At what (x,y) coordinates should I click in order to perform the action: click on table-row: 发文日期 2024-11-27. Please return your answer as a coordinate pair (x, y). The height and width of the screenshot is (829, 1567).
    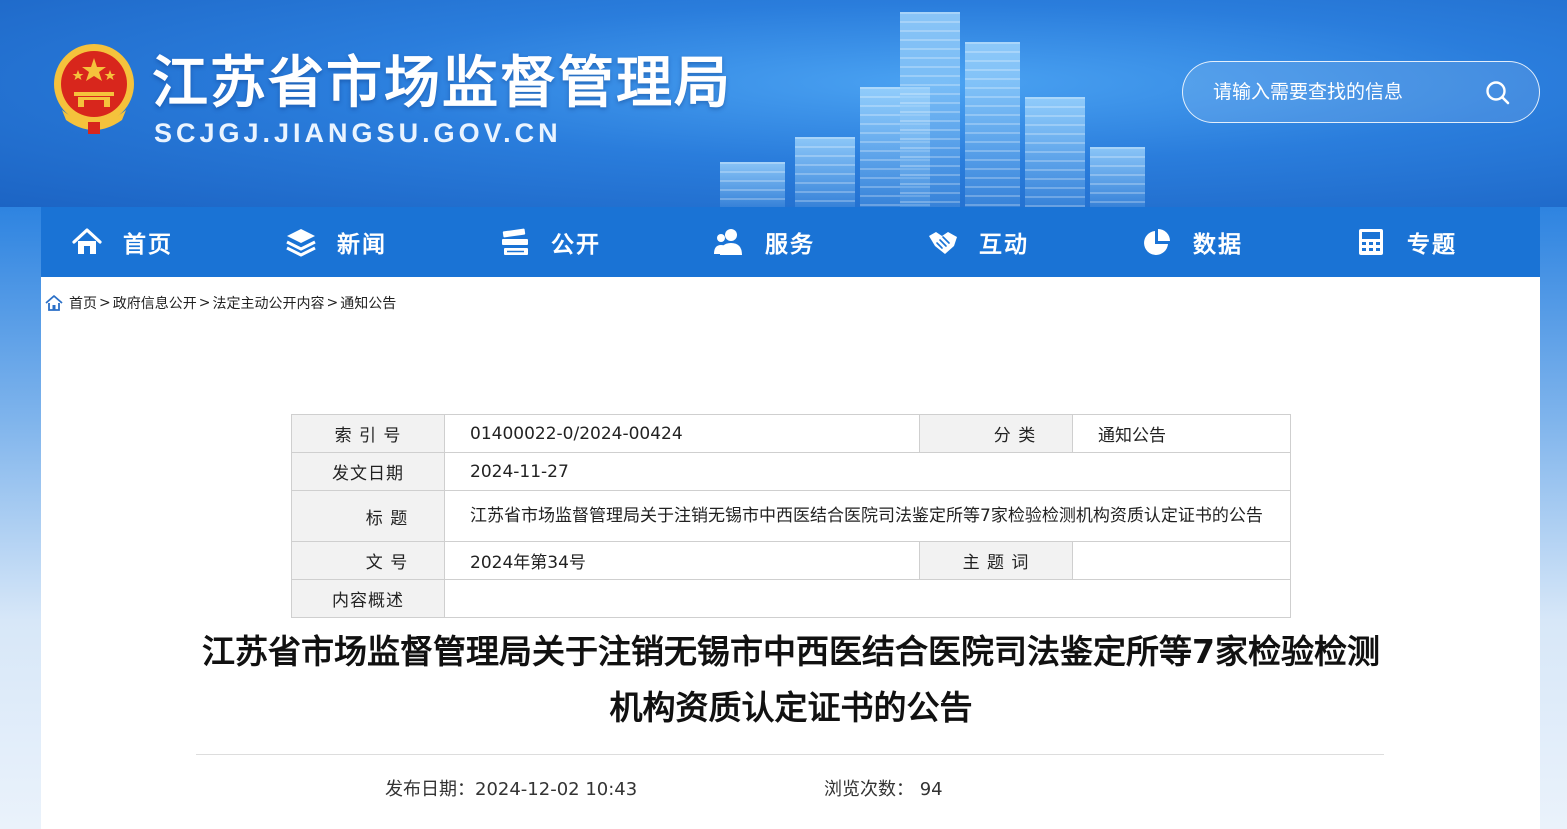
    Looking at the image, I should click on (791, 471).